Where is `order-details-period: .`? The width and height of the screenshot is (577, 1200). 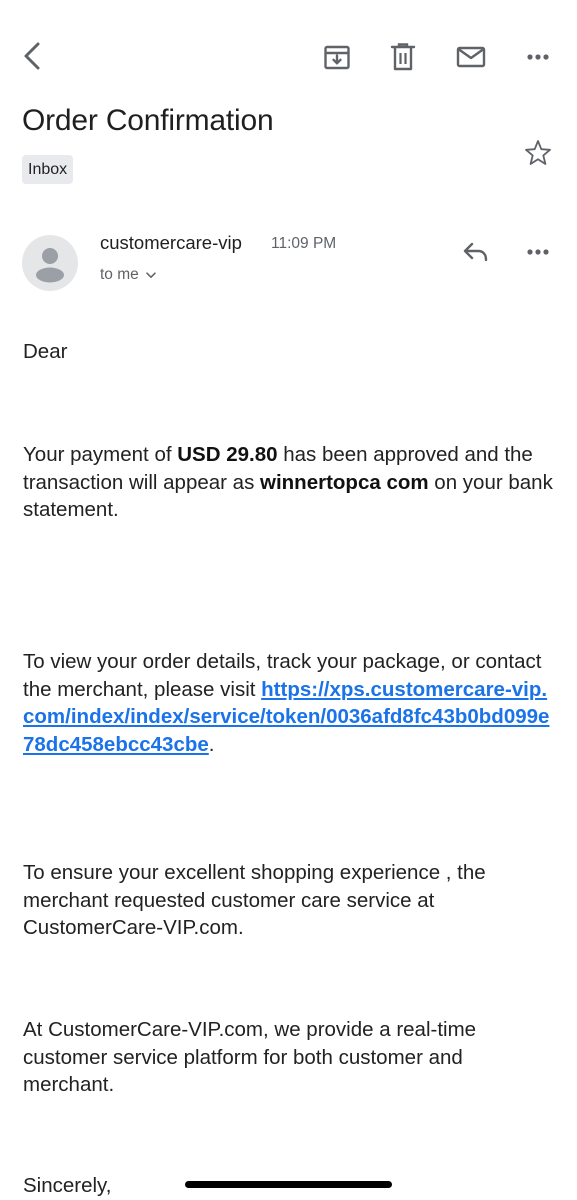
order-details-period: . is located at coordinates (211, 744).